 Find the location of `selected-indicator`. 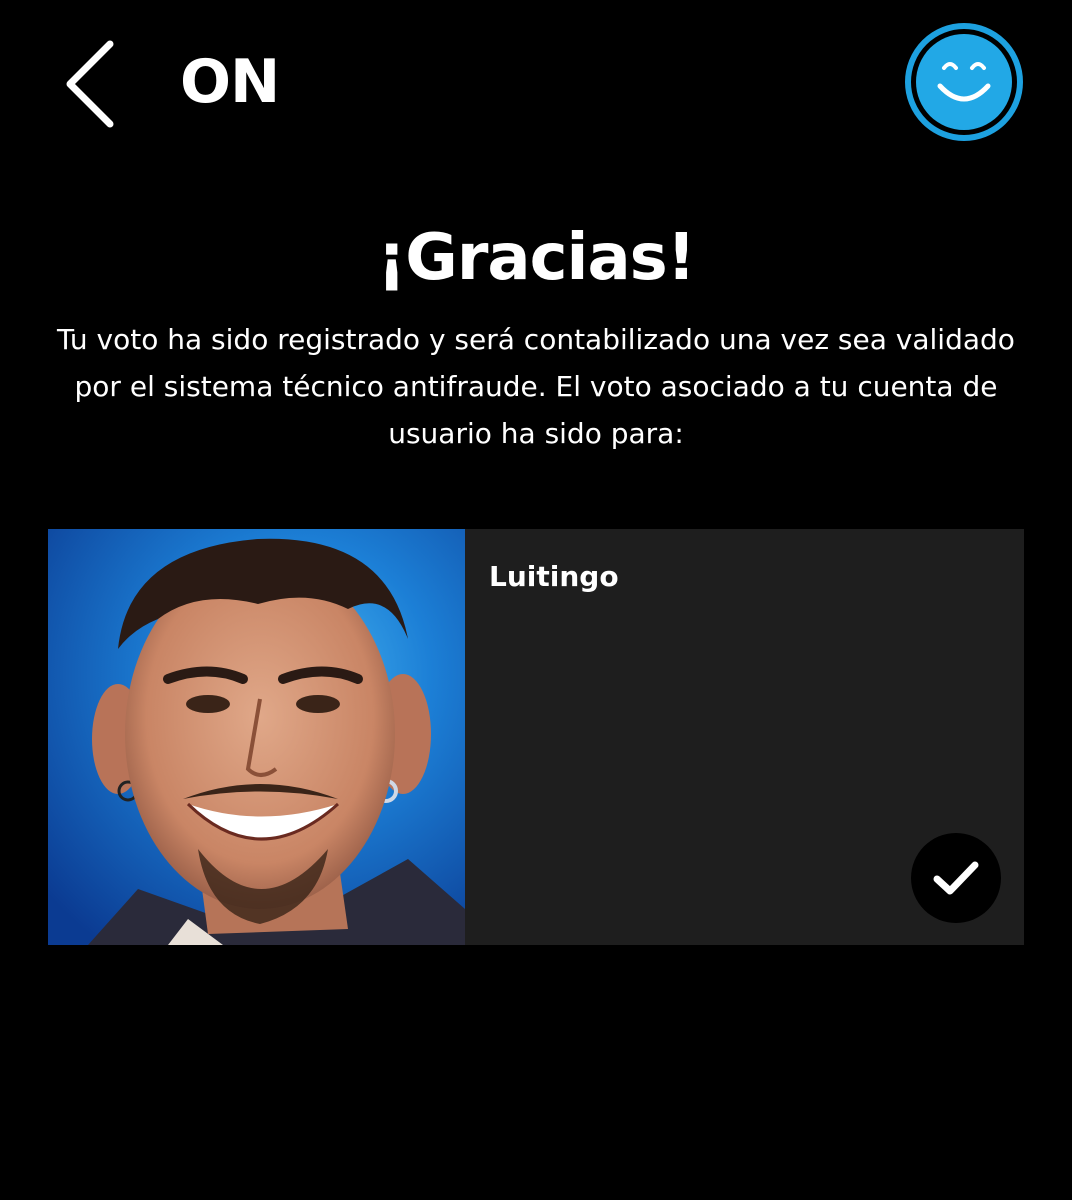

selected-indicator is located at coordinates (956, 878).